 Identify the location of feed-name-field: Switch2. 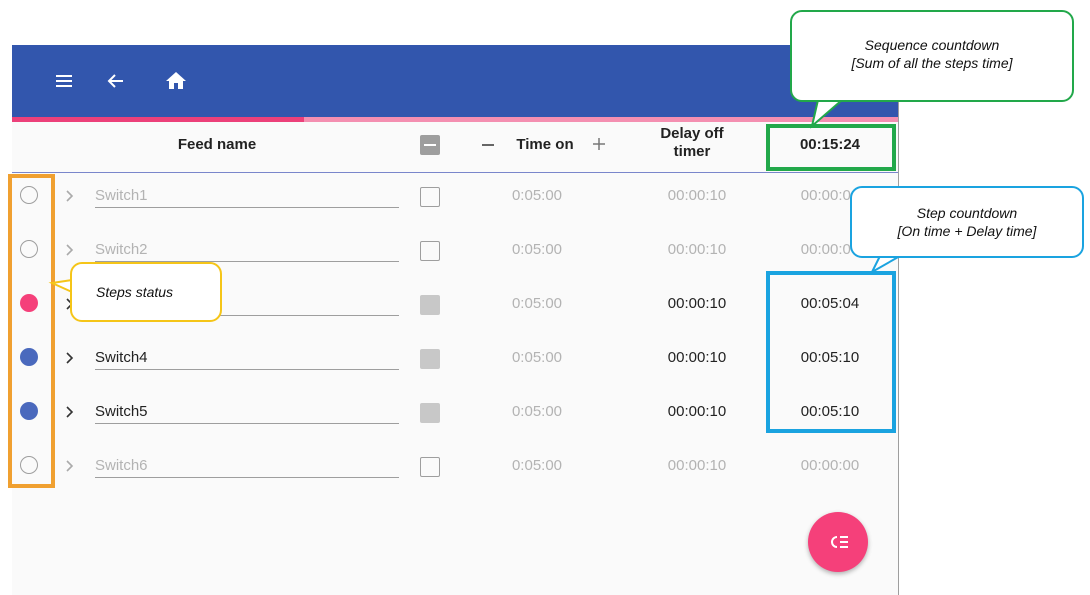
(247, 251).